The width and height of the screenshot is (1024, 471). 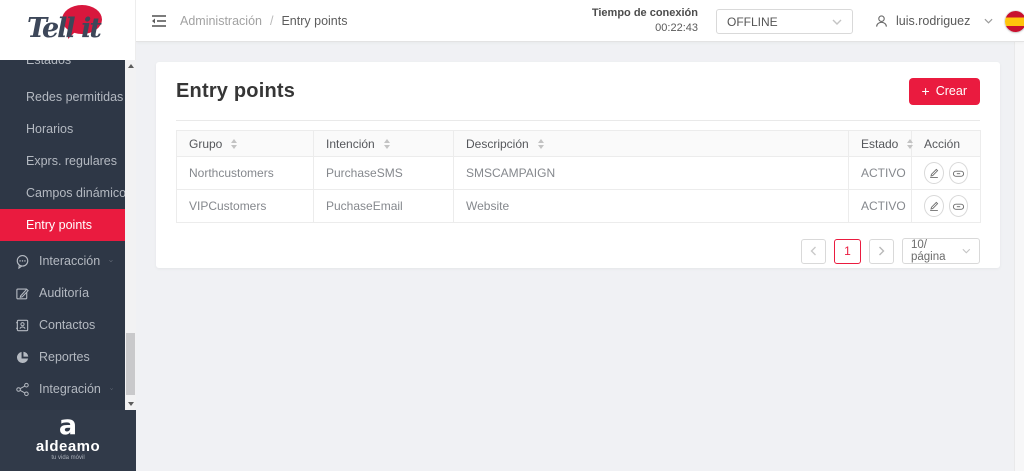 What do you see at coordinates (752, 21) in the screenshot?
I see `status-select-value: OFFLINE` at bounding box center [752, 21].